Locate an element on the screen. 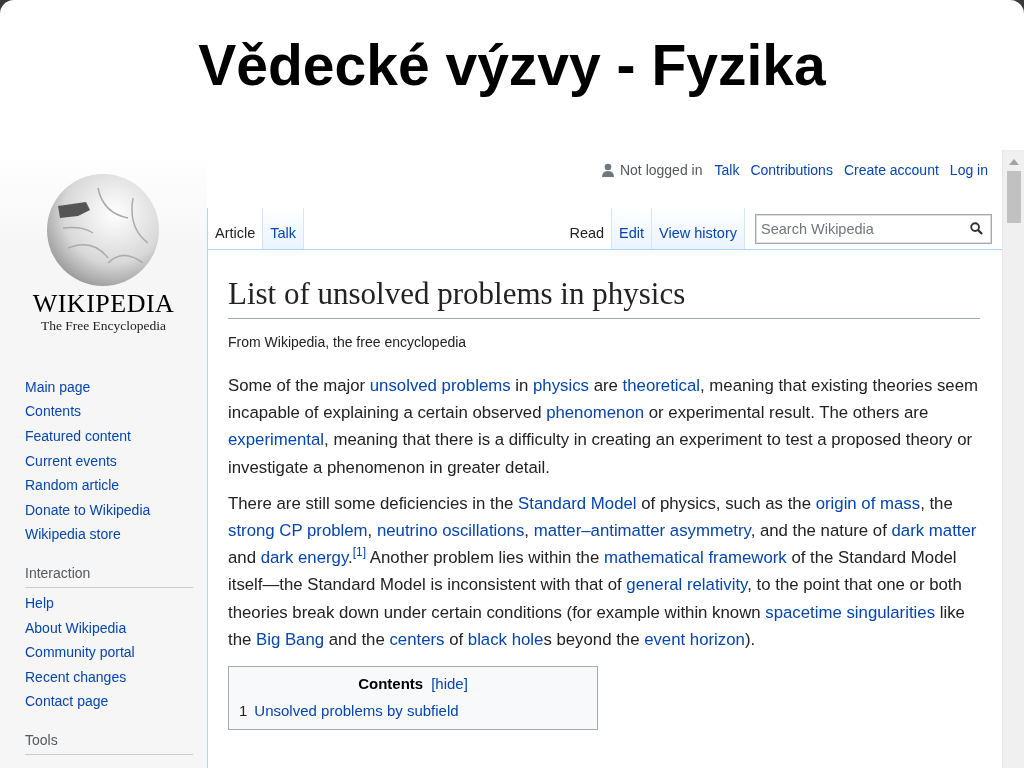 The height and width of the screenshot is (768, 1024). article-tagline: From Wikipedia, the free encyclopedia is located at coordinates (348, 342).